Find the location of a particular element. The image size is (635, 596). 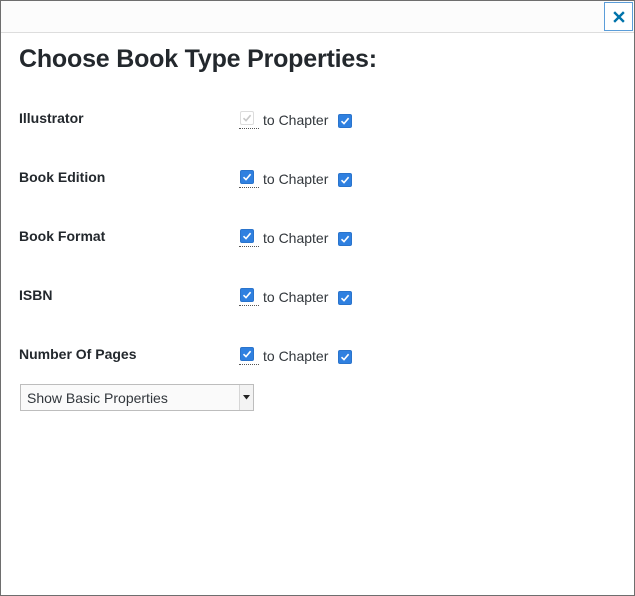

properties-view-select: Show Basic Properties is located at coordinates (137, 397).